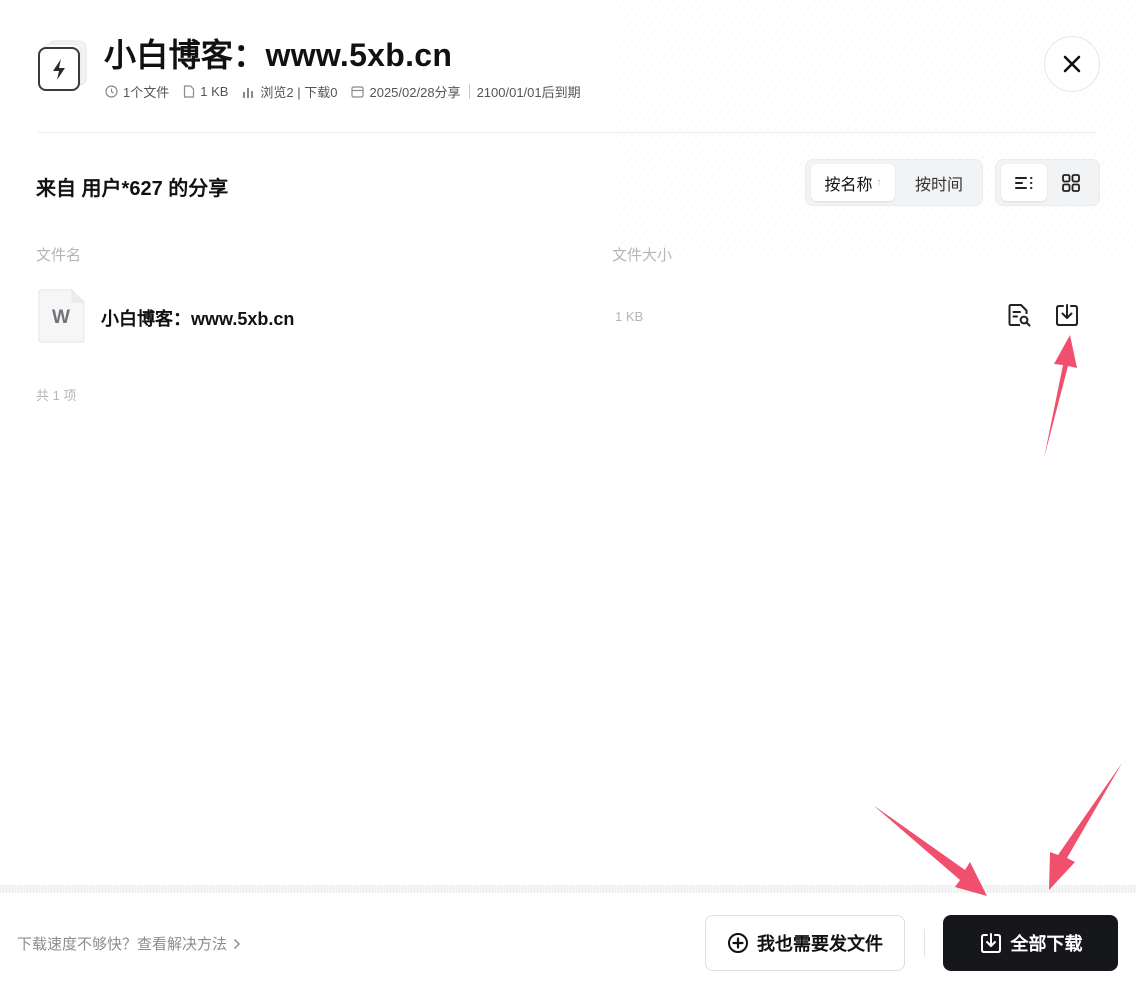 The width and height of the screenshot is (1136, 985). I want to click on meta-divider, so click(469, 91).